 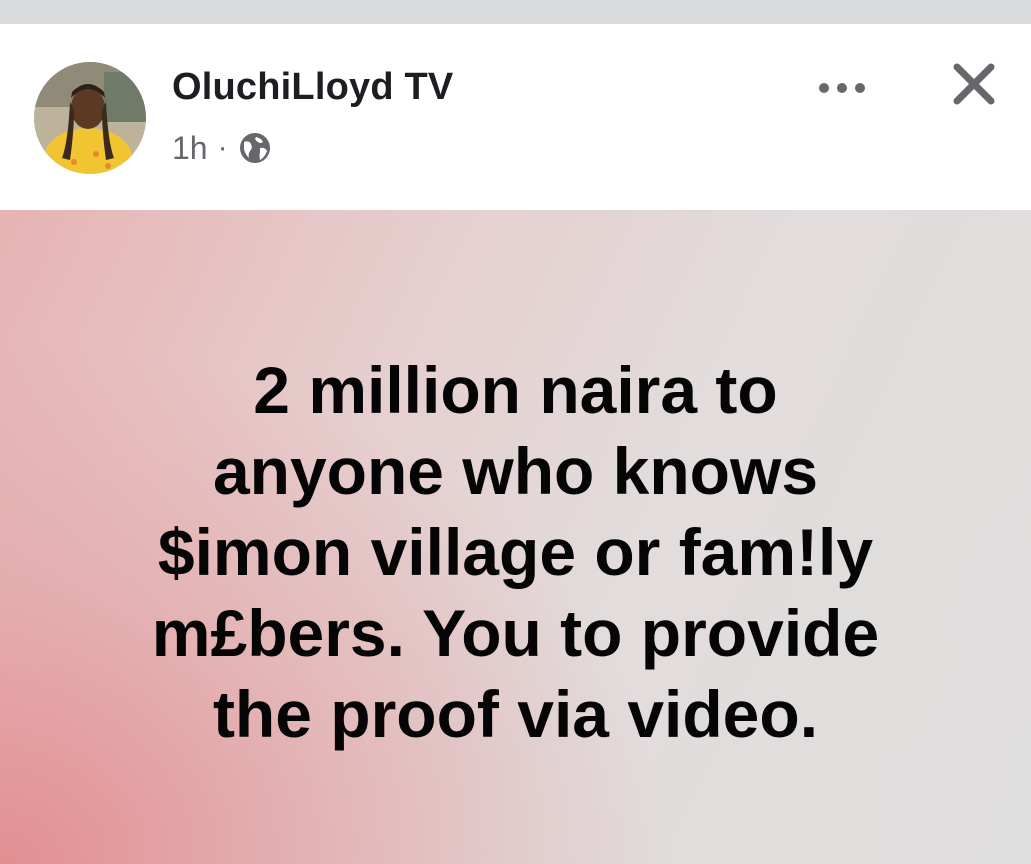 What do you see at coordinates (515, 12) in the screenshot?
I see `top-divider` at bounding box center [515, 12].